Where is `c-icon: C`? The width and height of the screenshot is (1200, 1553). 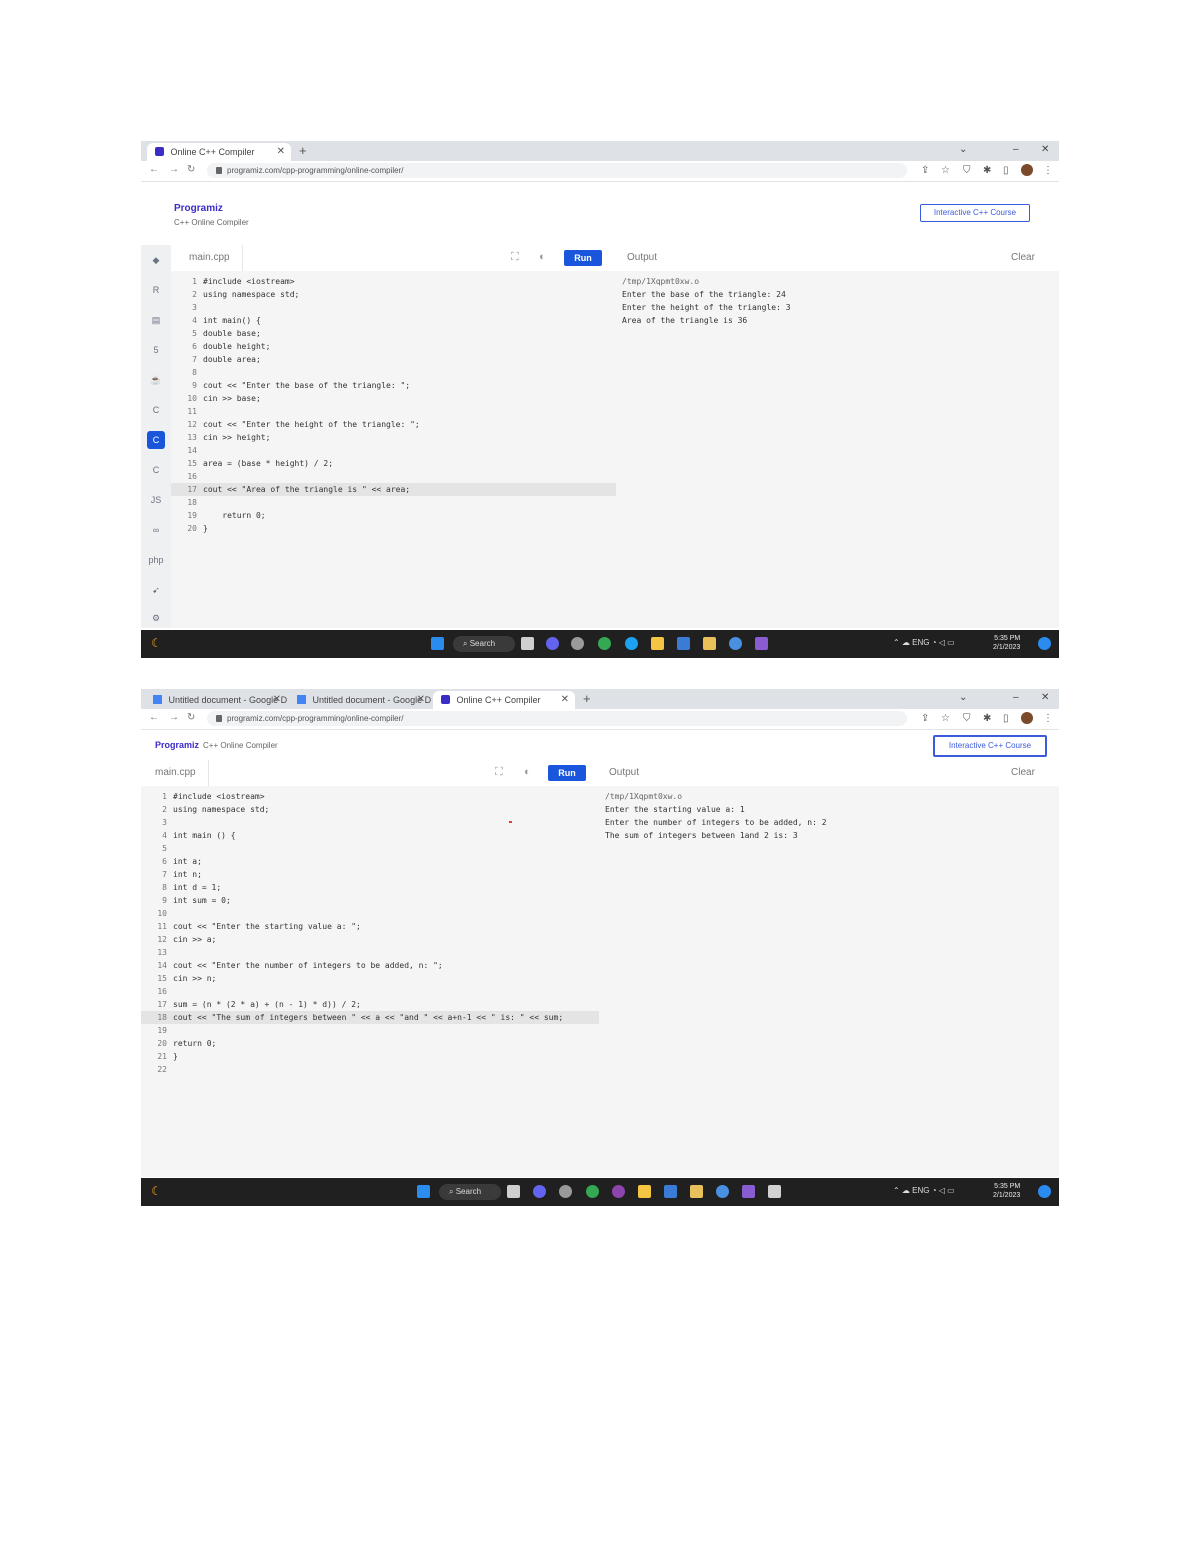 c-icon: C is located at coordinates (156, 410).